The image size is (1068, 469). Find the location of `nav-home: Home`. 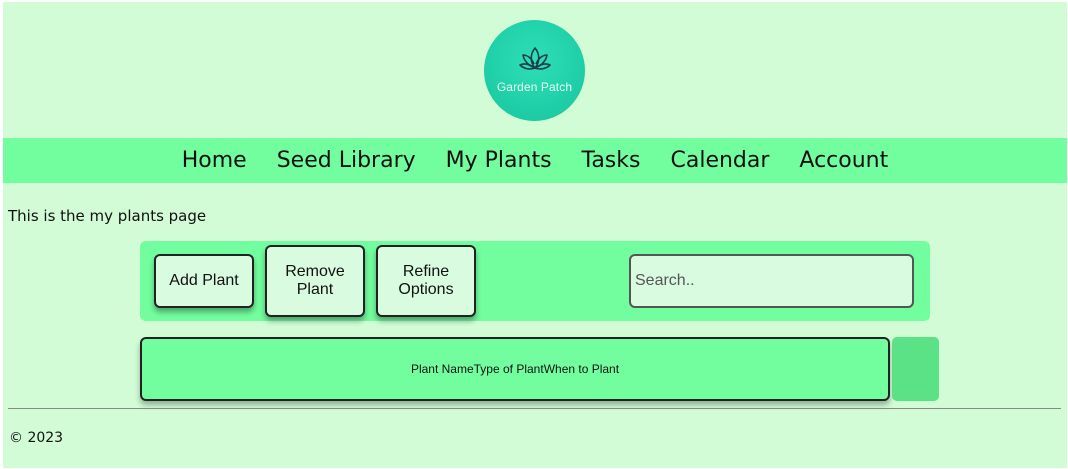

nav-home: Home is located at coordinates (214, 160).